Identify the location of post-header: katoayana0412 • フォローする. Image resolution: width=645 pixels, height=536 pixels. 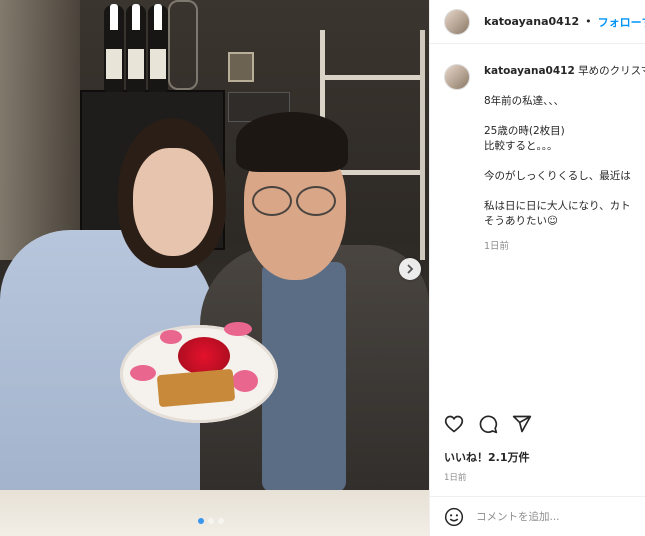
(537, 22).